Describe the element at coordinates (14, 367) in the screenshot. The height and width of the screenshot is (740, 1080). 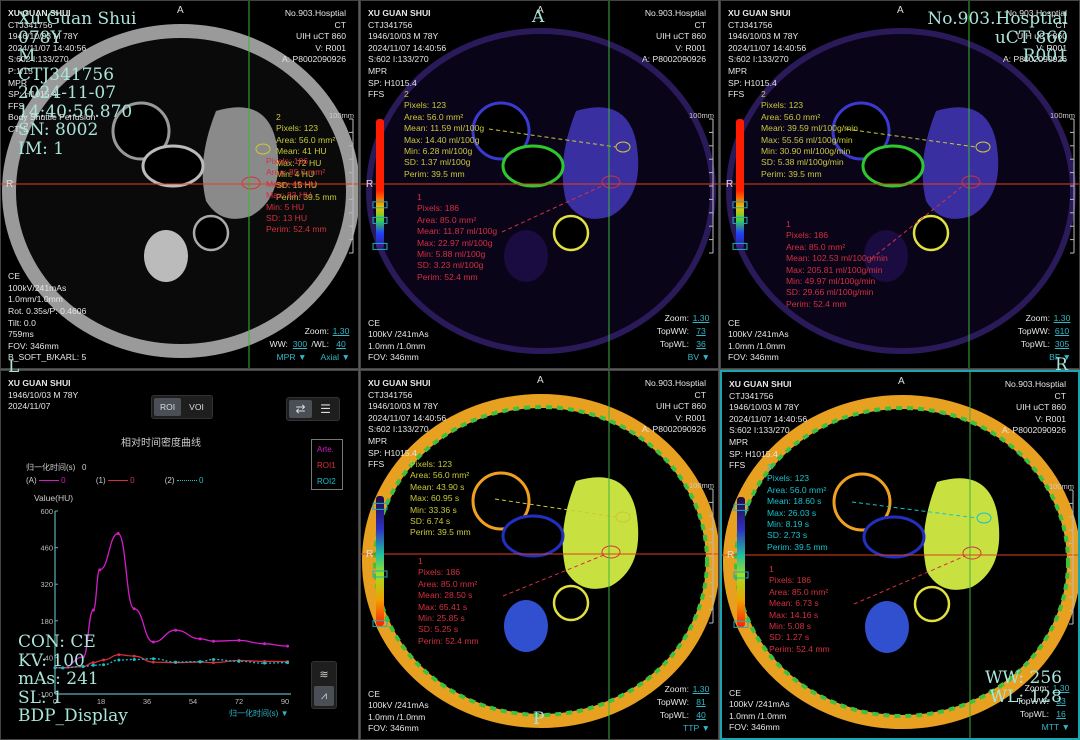
I see `orientation-left-label: L` at that location.